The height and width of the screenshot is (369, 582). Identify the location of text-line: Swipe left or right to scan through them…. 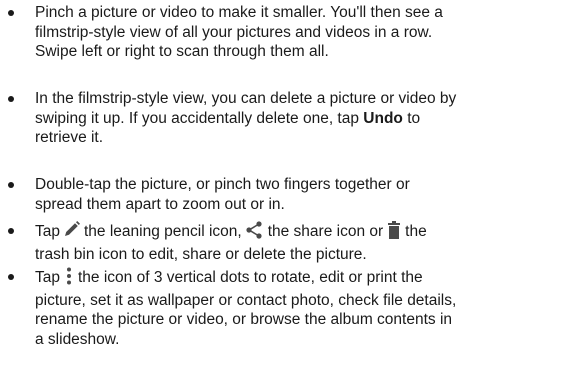
(182, 52).